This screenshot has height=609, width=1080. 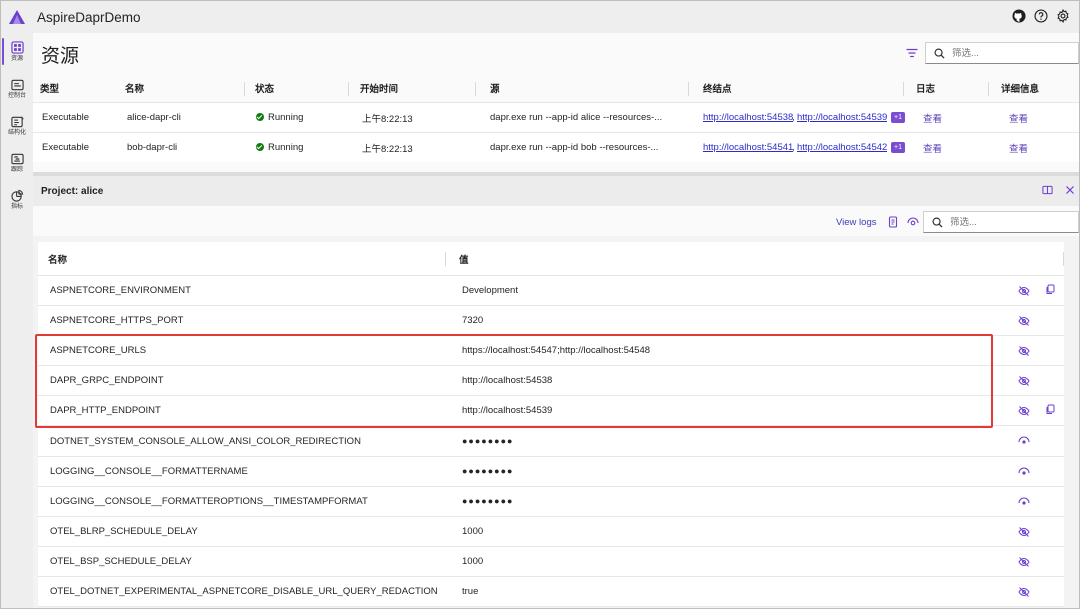 What do you see at coordinates (89, 17) in the screenshot?
I see `app-title: AspireDaprDemo` at bounding box center [89, 17].